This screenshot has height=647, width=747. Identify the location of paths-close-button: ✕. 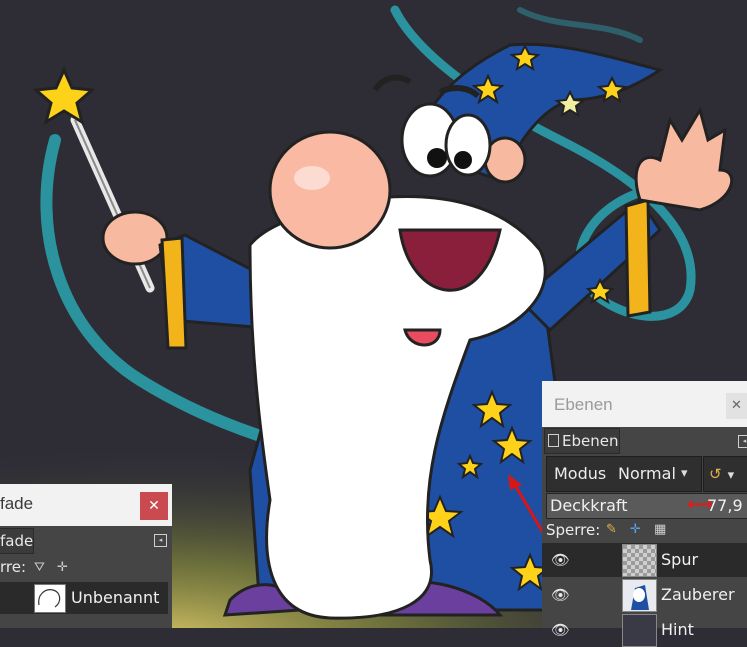
(154, 506).